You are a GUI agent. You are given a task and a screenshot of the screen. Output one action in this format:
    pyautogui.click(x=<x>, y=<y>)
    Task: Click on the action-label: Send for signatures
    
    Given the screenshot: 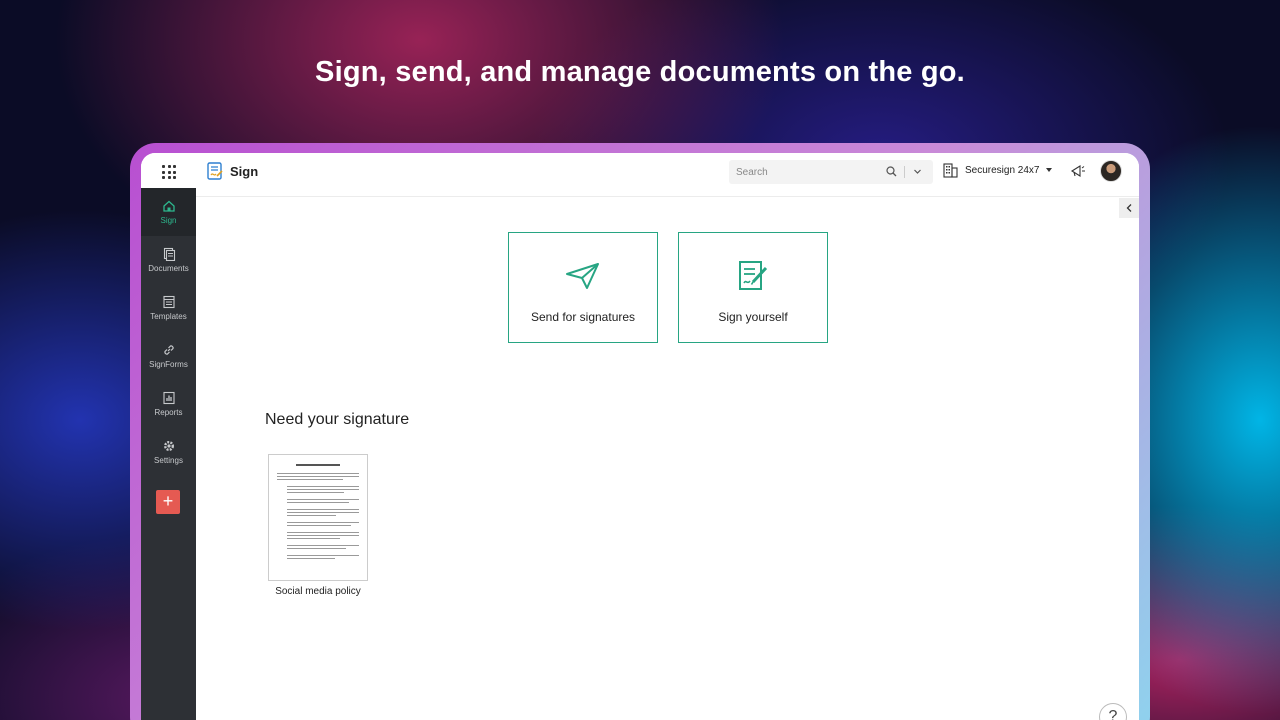 What is the action you would take?
    pyautogui.click(x=583, y=317)
    